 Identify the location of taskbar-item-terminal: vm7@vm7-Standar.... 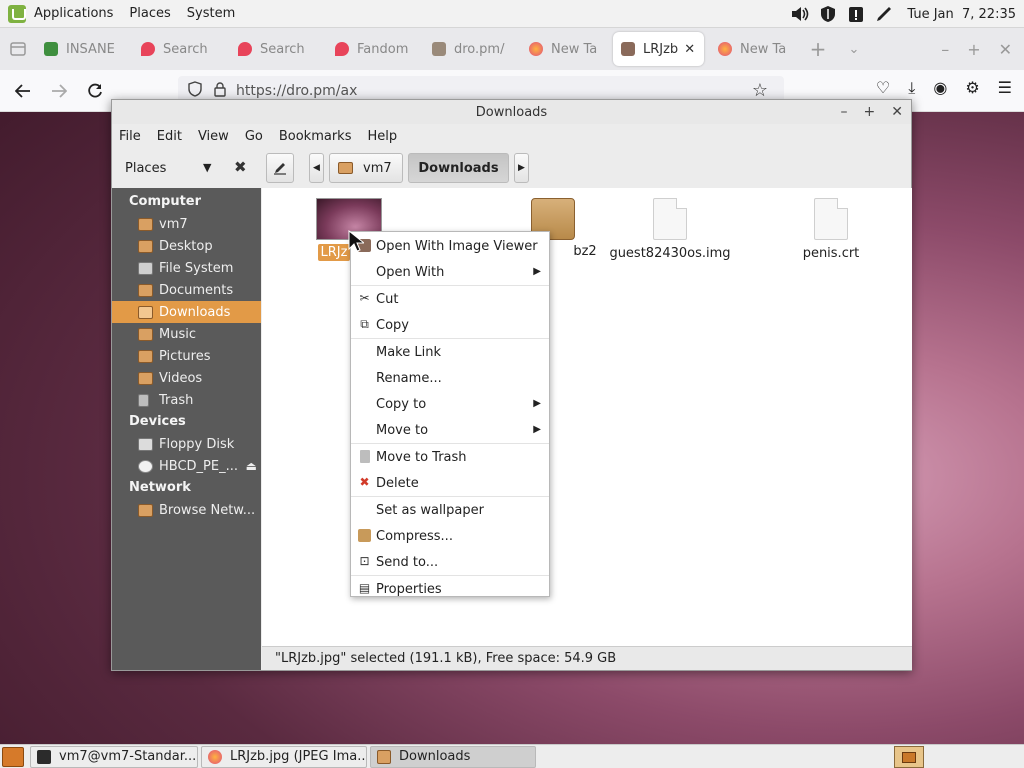
(114, 756).